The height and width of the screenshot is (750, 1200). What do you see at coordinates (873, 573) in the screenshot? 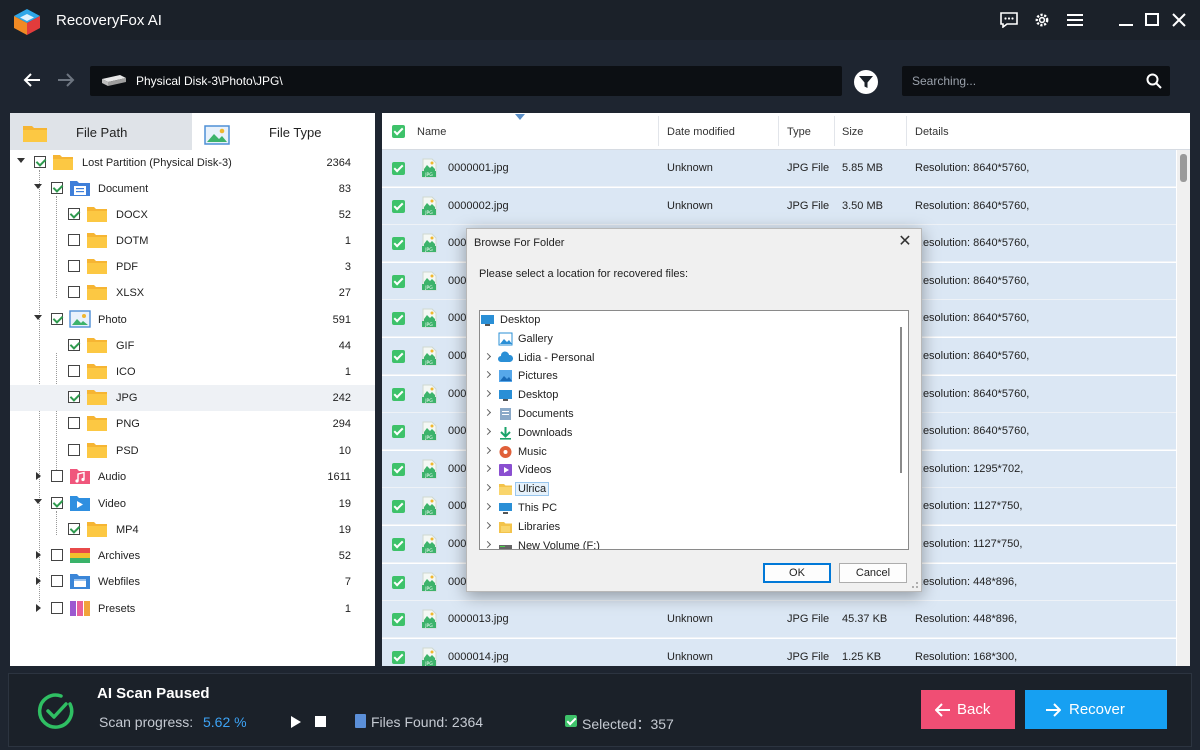
I see `cancel-button: Cancel` at bounding box center [873, 573].